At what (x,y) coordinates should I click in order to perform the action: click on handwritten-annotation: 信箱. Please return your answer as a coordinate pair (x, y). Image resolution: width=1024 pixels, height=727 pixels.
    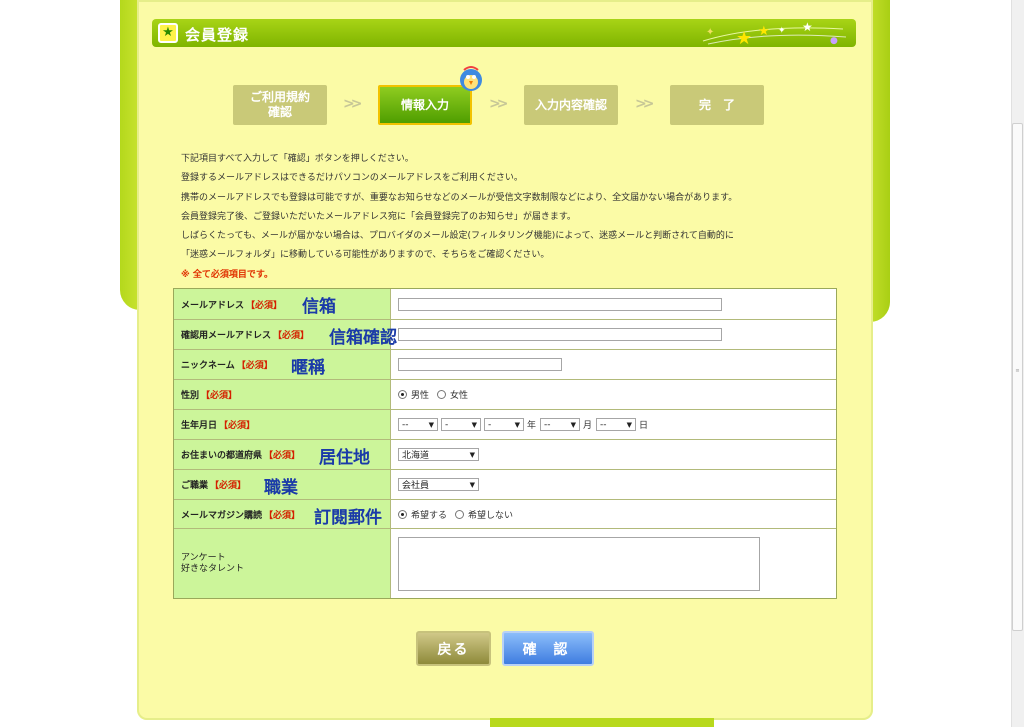
    Looking at the image, I should click on (319, 307).